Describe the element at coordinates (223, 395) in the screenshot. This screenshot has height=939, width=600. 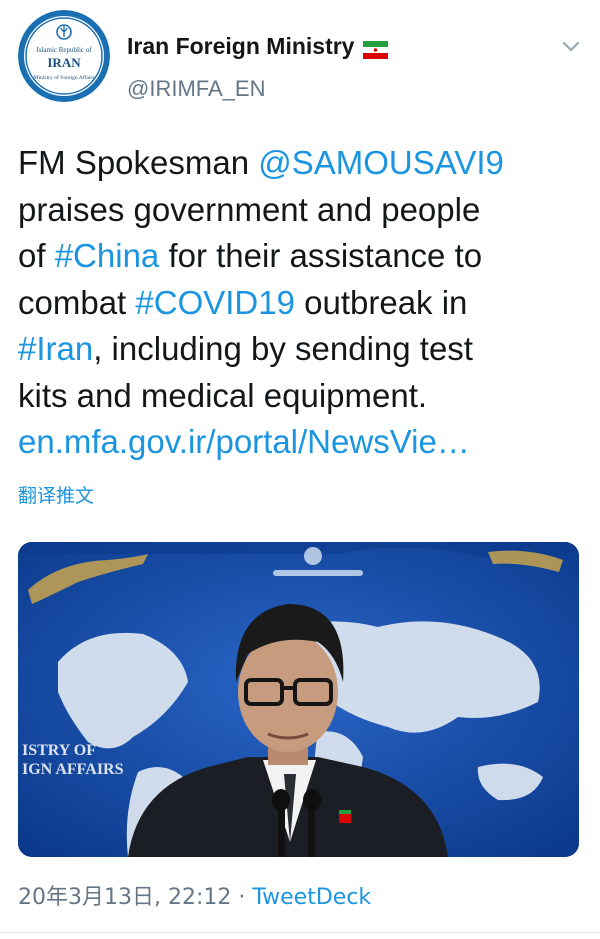
I see `tweet-text-segment: kits and medical equipment.` at that location.